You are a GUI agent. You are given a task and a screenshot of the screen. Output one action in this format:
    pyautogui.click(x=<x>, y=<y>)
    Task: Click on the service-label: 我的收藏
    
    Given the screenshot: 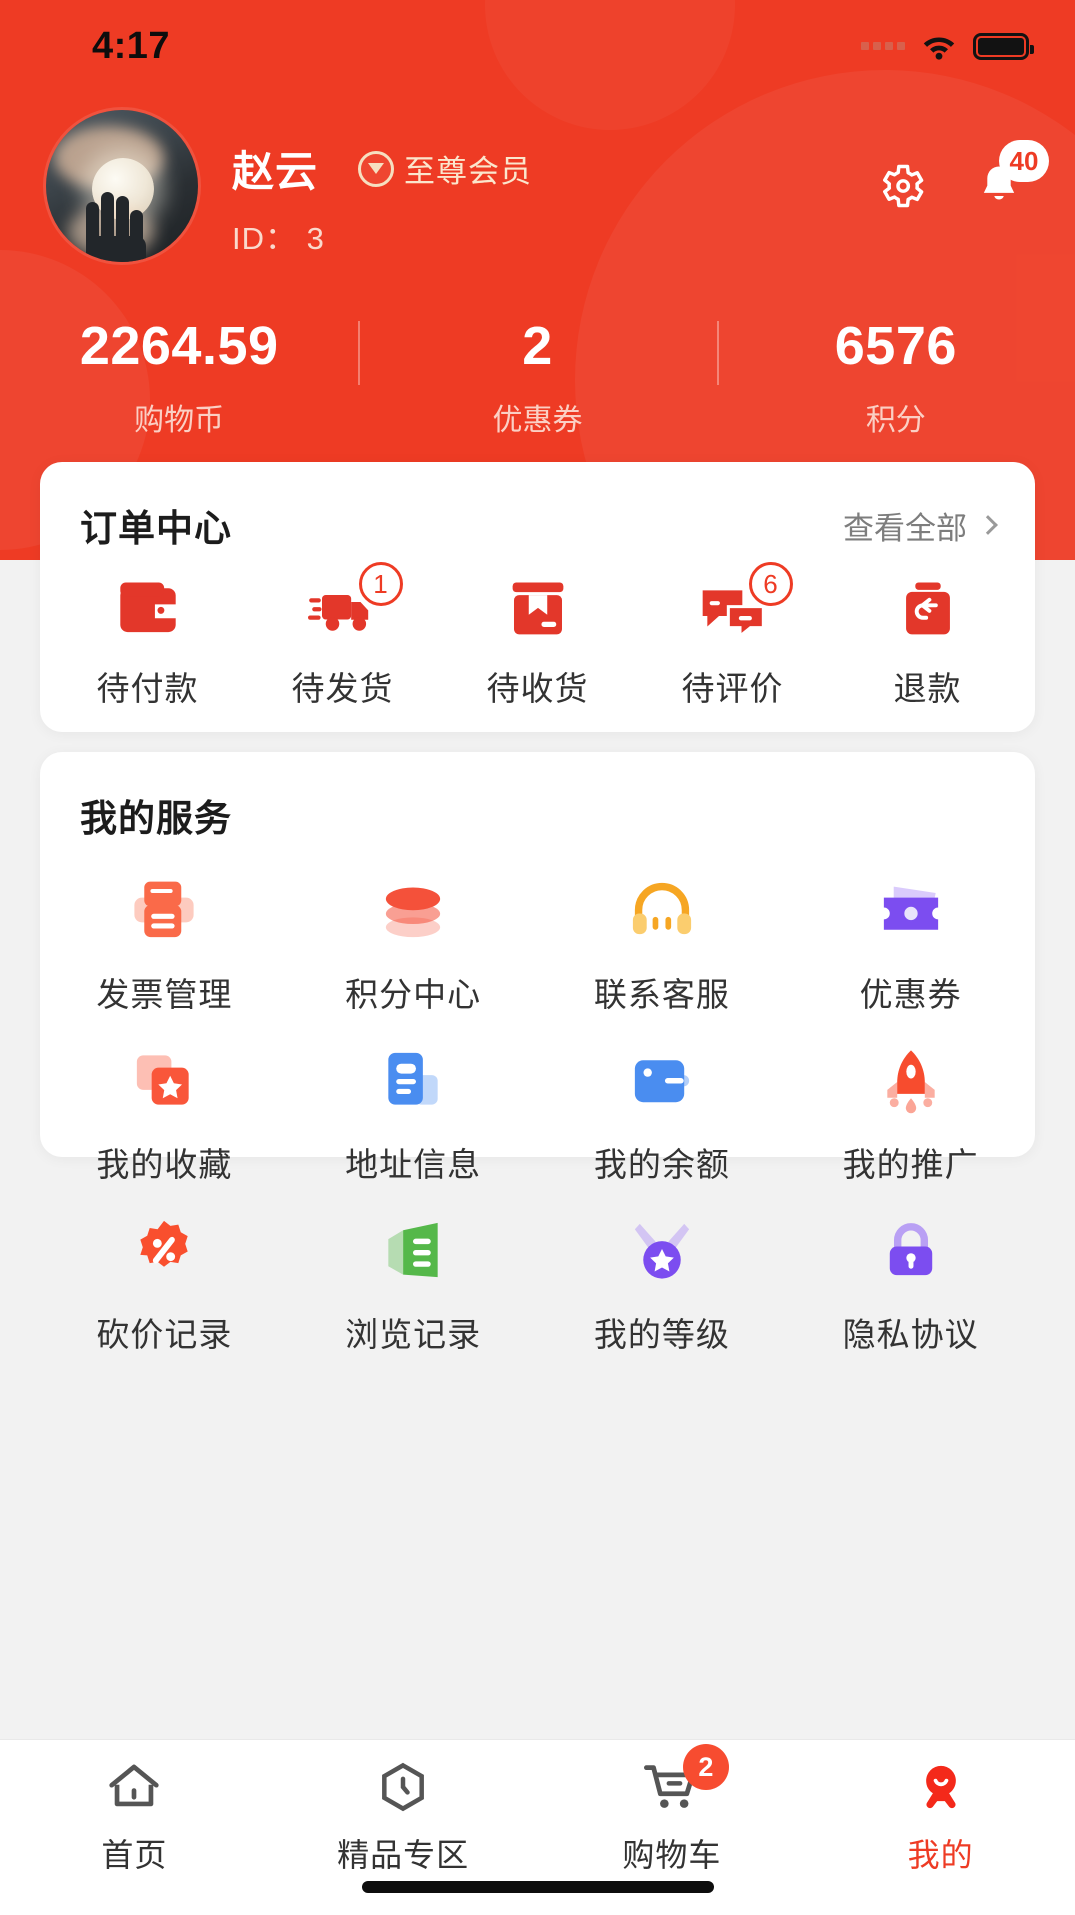 What is the action you would take?
    pyautogui.click(x=164, y=1164)
    